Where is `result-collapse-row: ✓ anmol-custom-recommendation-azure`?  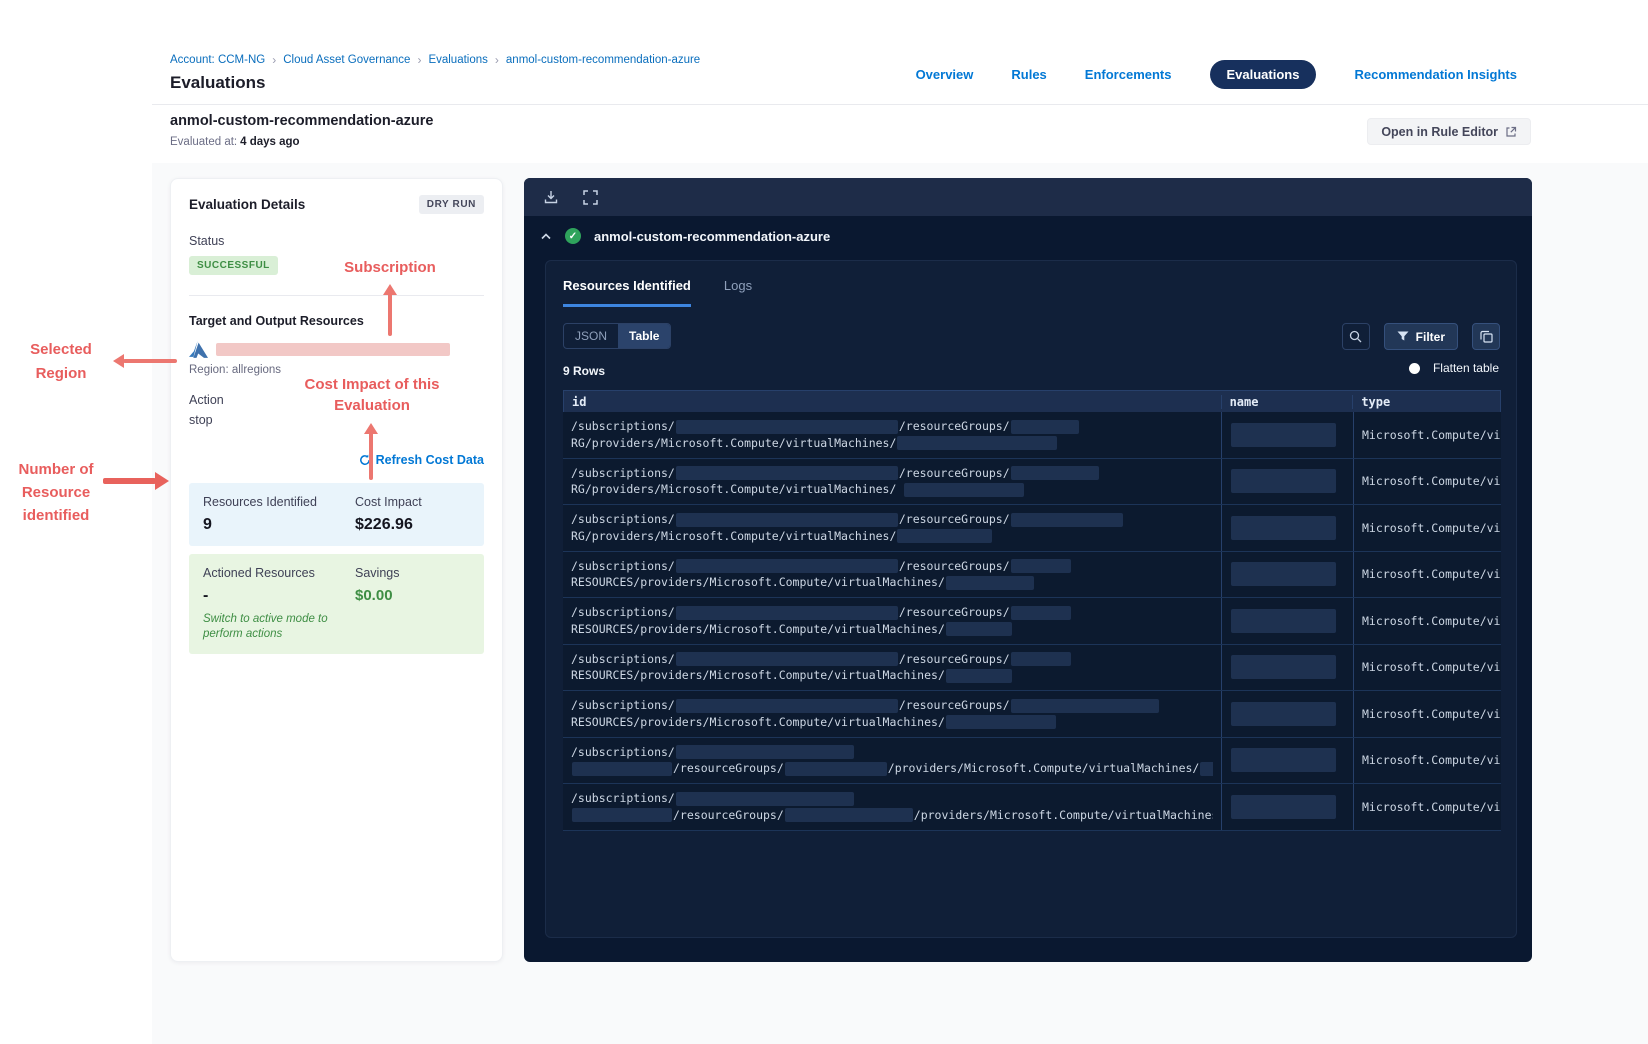
result-collapse-row: ✓ anmol-custom-recommendation-azure is located at coordinates (685, 236).